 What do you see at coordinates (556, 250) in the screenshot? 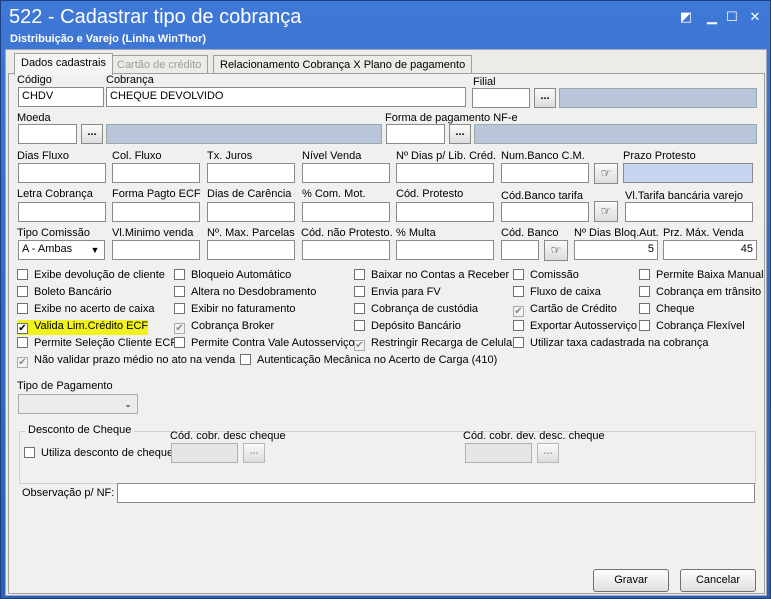
I see `cod-banco-lookup-icon: ☞` at bounding box center [556, 250].